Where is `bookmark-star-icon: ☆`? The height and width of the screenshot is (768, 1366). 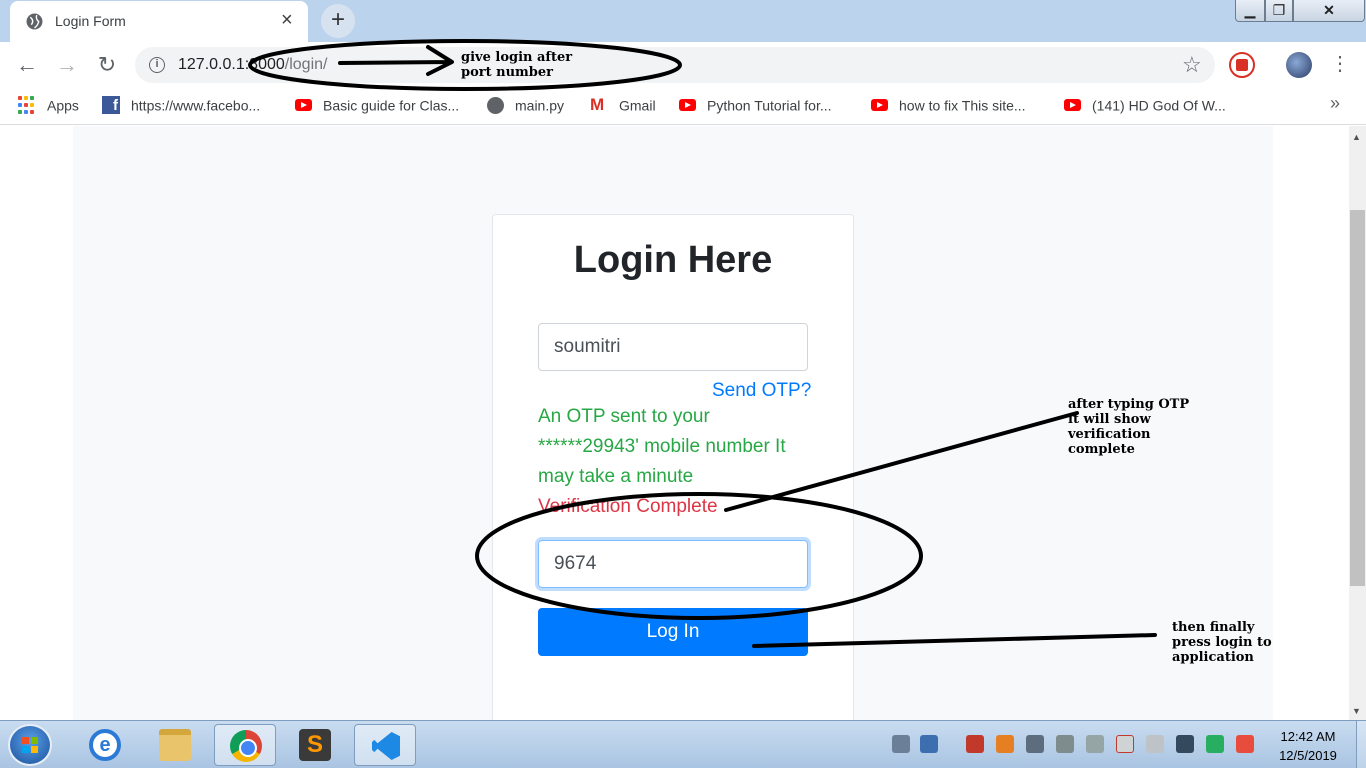 bookmark-star-icon: ☆ is located at coordinates (1192, 65).